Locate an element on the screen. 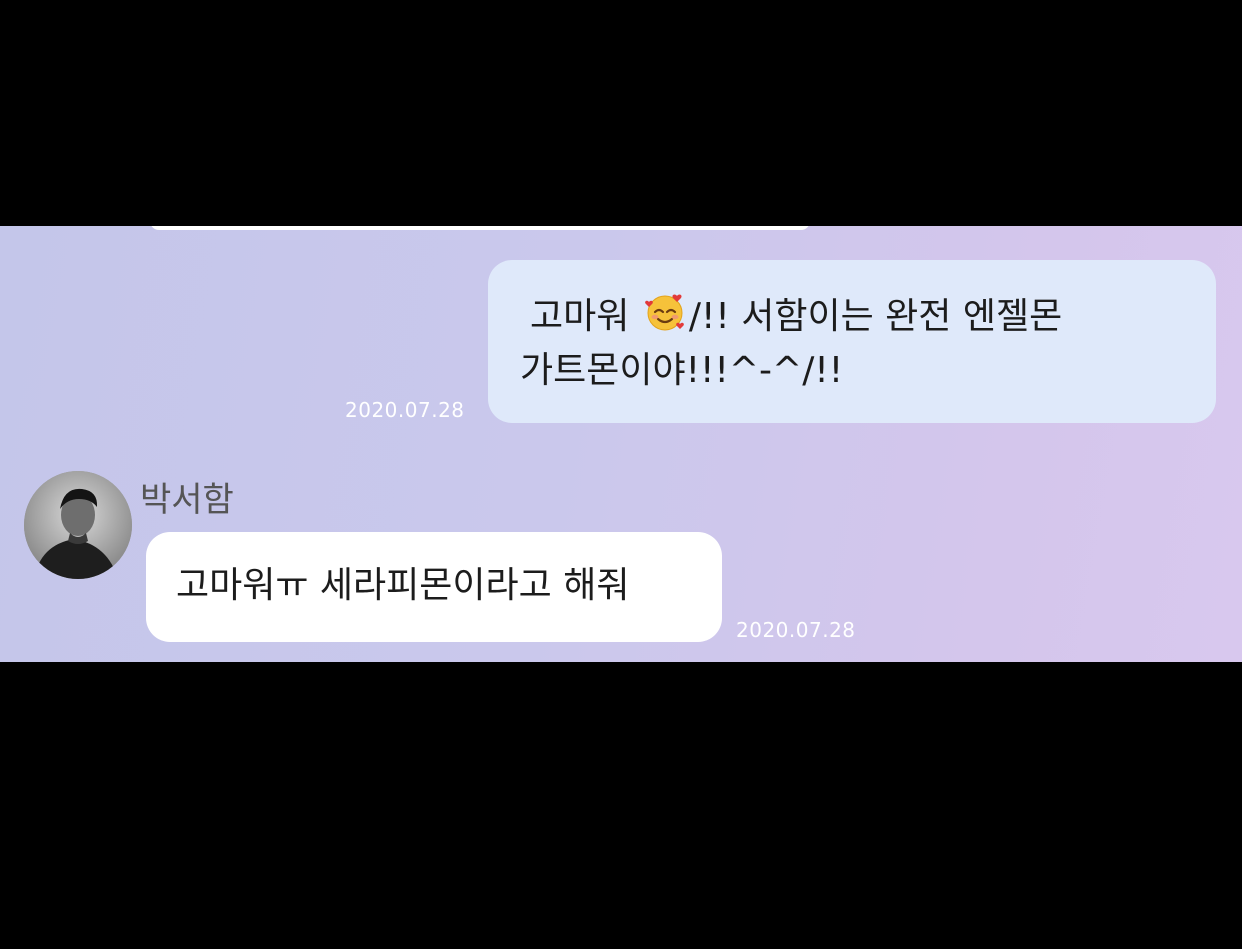 The height and width of the screenshot is (949, 1242). sender-name: 박서함 is located at coordinates (187, 500).